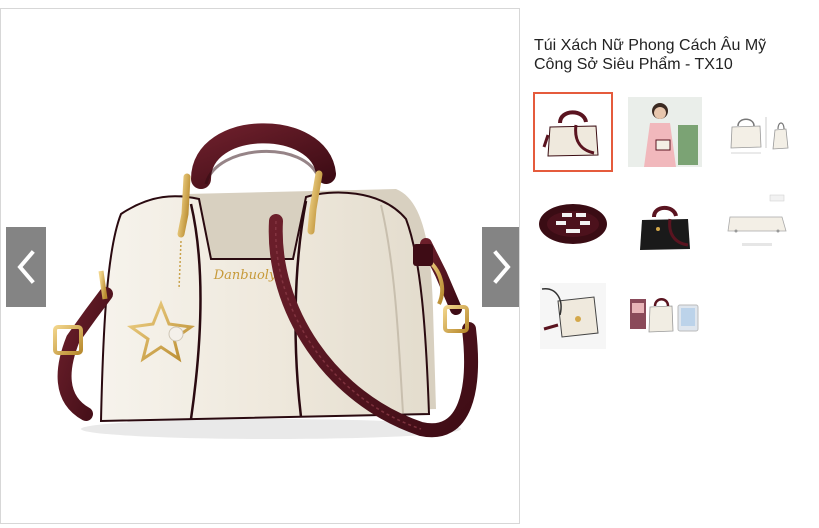 The width and height of the screenshot is (819, 528). I want to click on thumb-bag-with-tablet, so click(665, 316).